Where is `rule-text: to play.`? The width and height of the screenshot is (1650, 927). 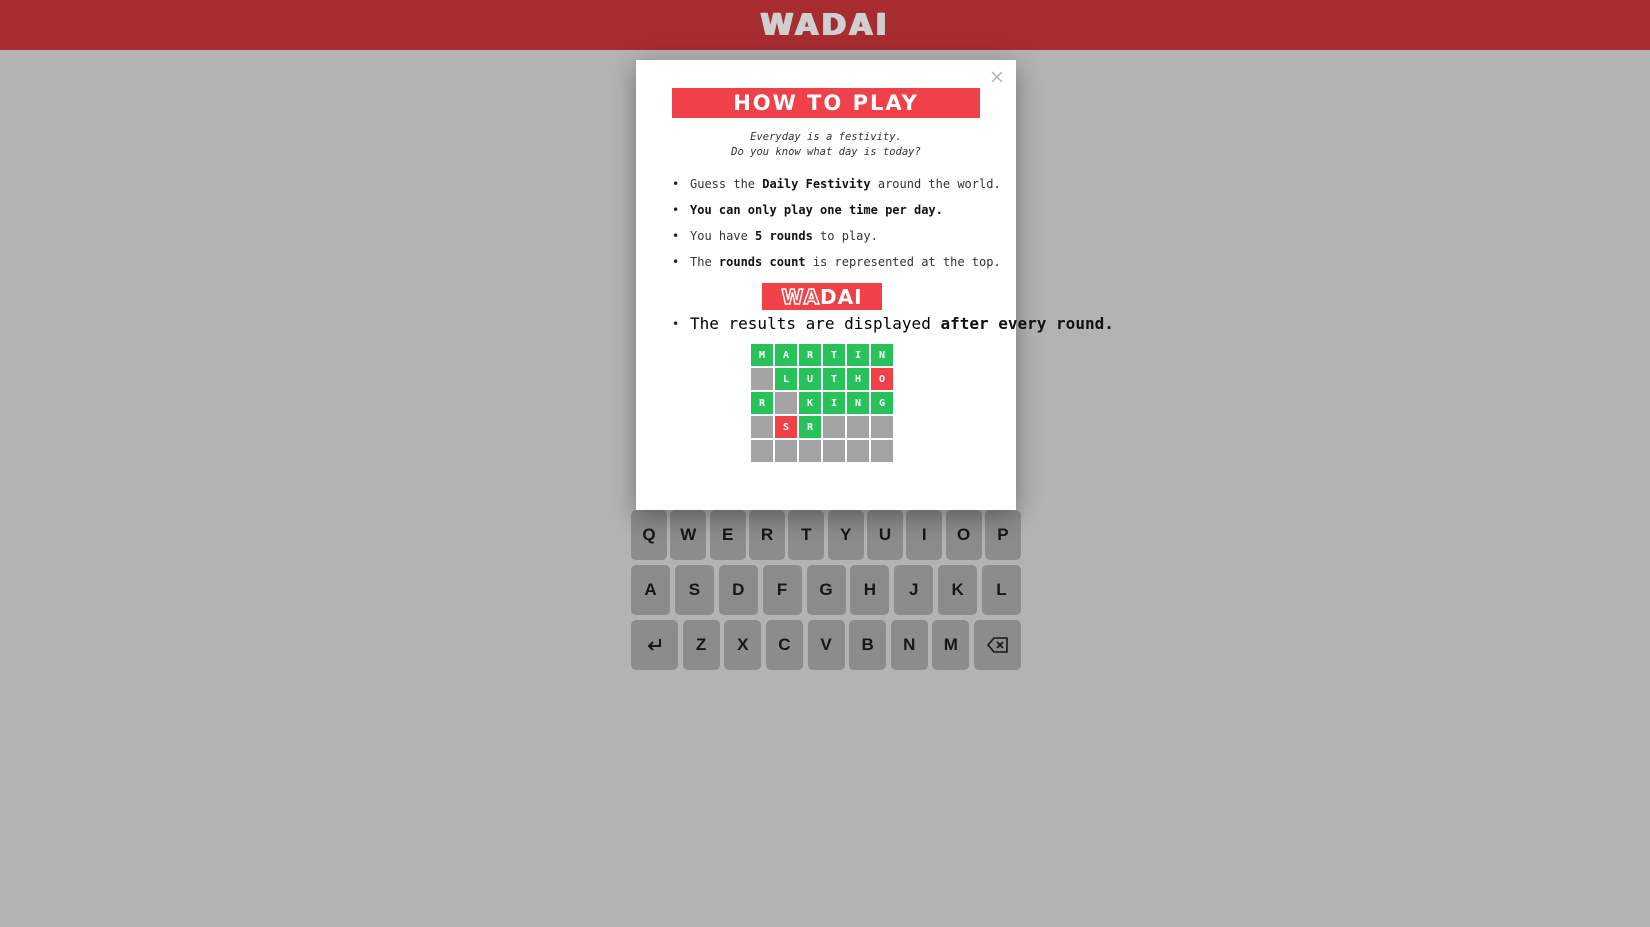
rule-text: to play. is located at coordinates (845, 236).